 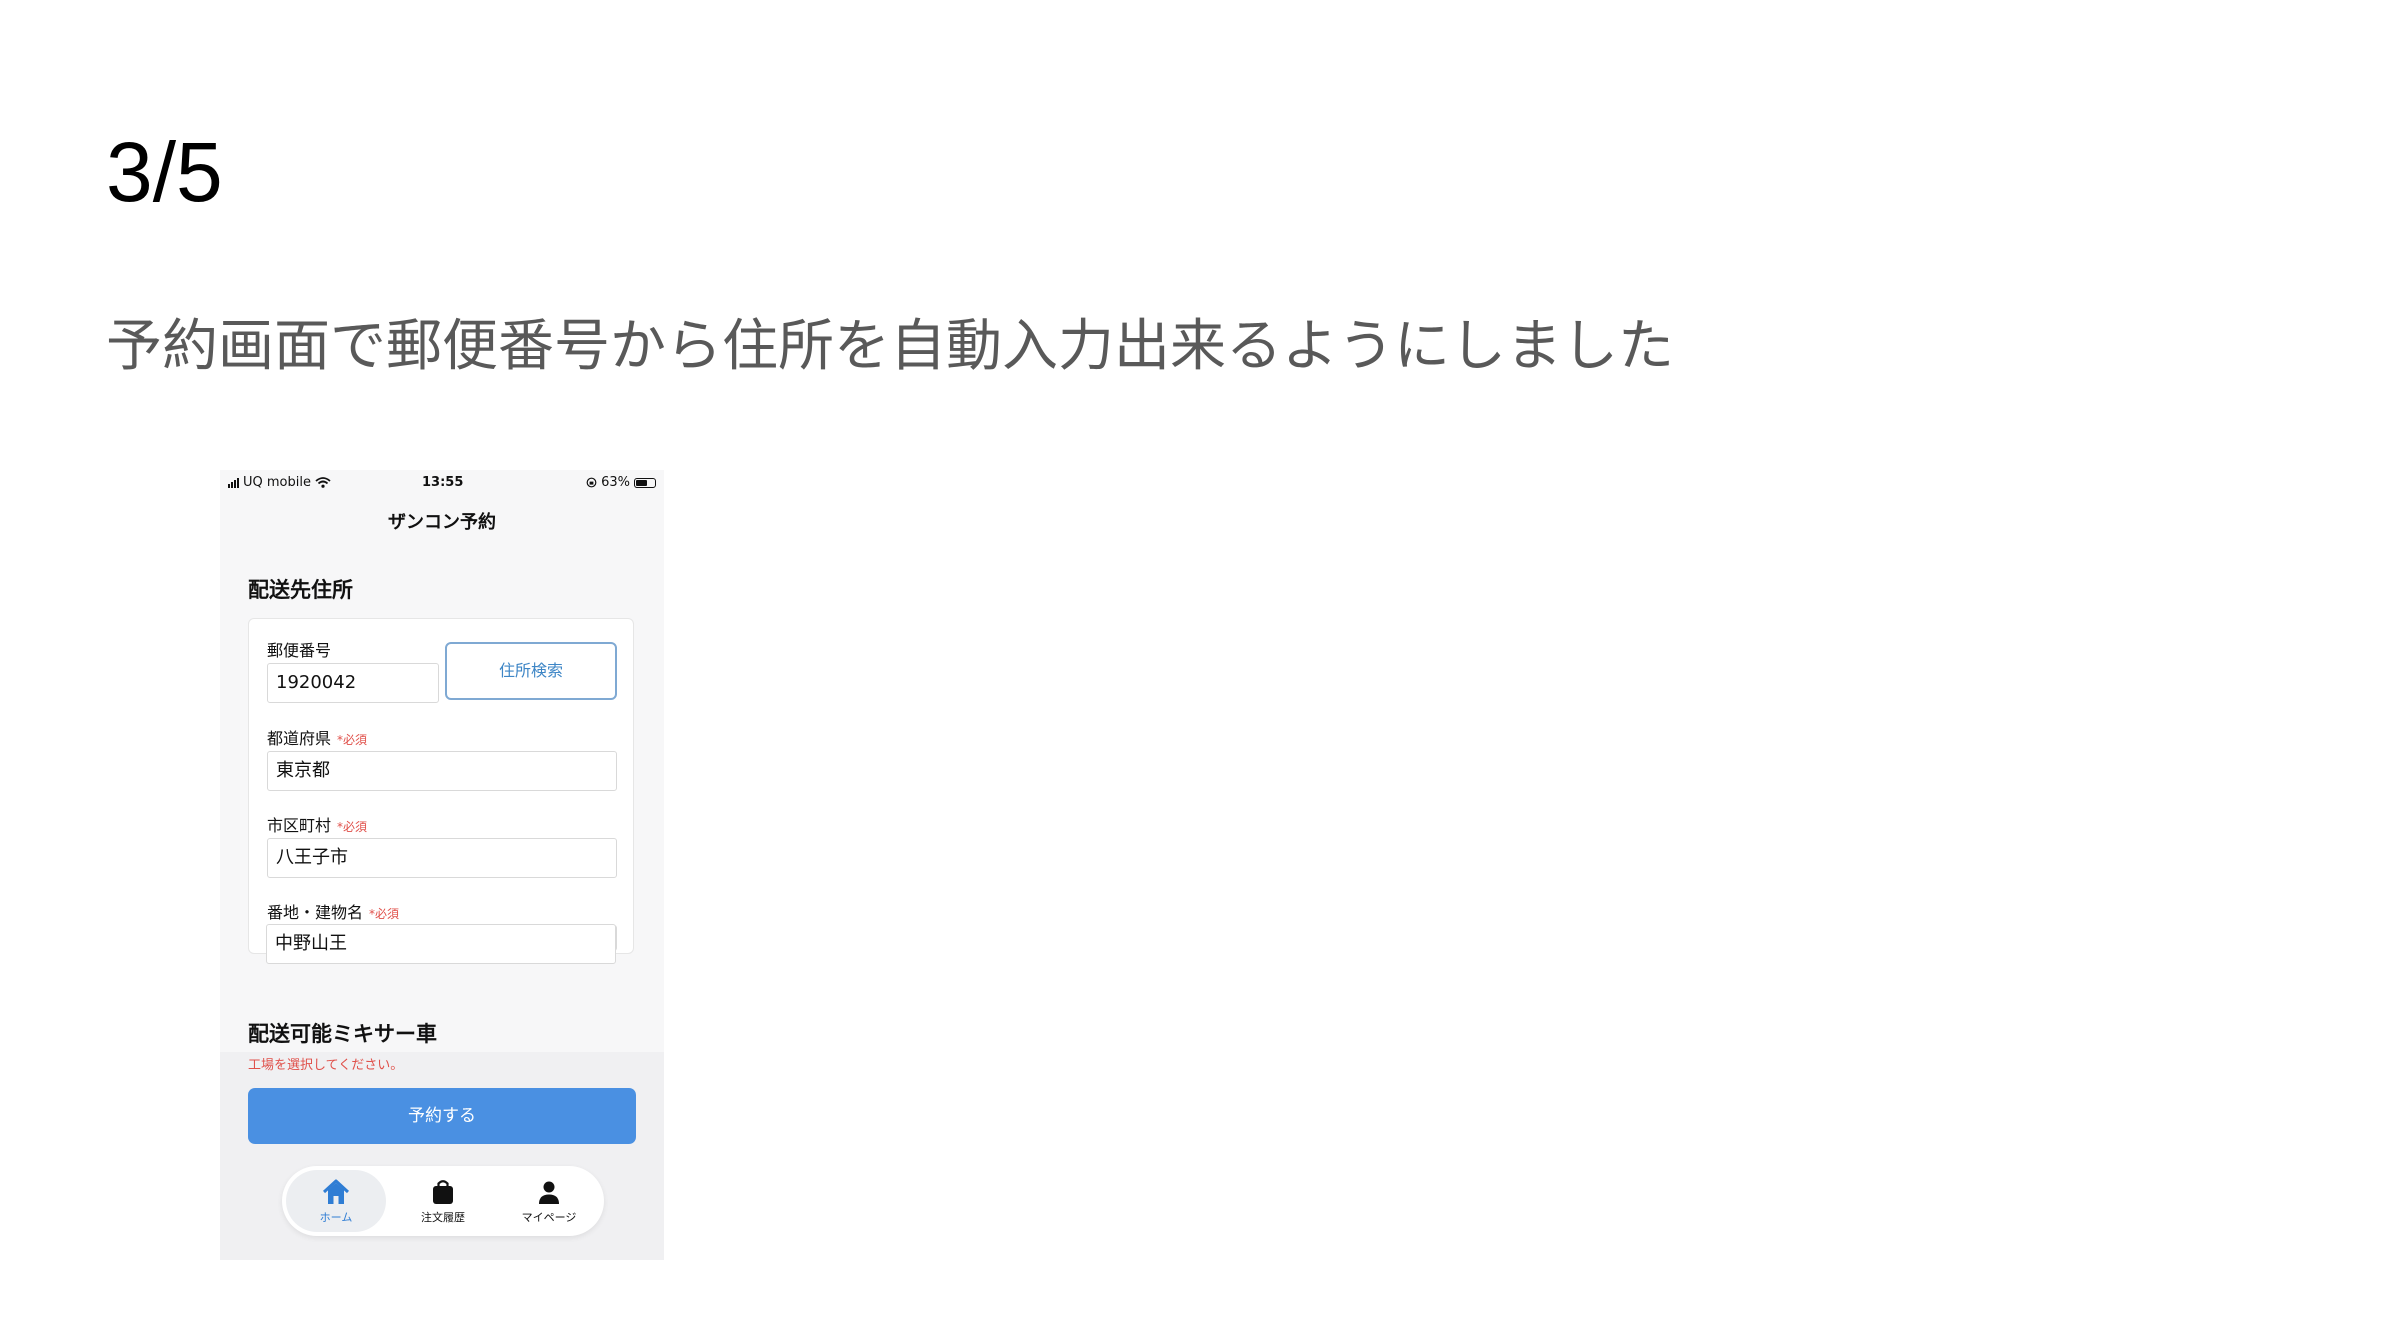 What do you see at coordinates (299, 825) in the screenshot?
I see `city-label-text: 市区町村` at bounding box center [299, 825].